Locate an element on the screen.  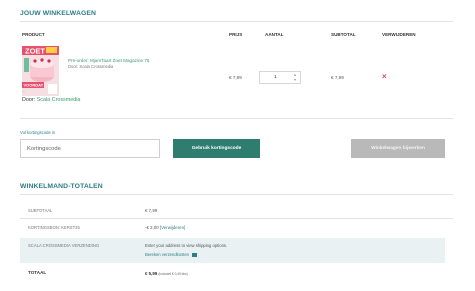
remove-coupon-link: [Verwijderen] is located at coordinates (172, 227).